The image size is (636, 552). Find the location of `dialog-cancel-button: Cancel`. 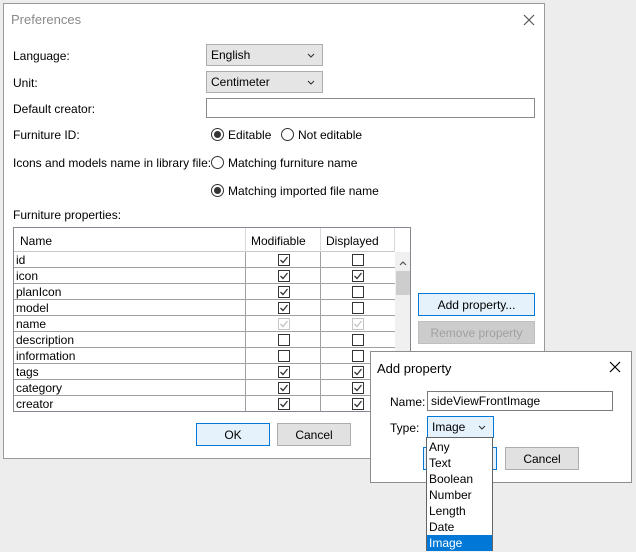

dialog-cancel-button: Cancel is located at coordinates (542, 458).